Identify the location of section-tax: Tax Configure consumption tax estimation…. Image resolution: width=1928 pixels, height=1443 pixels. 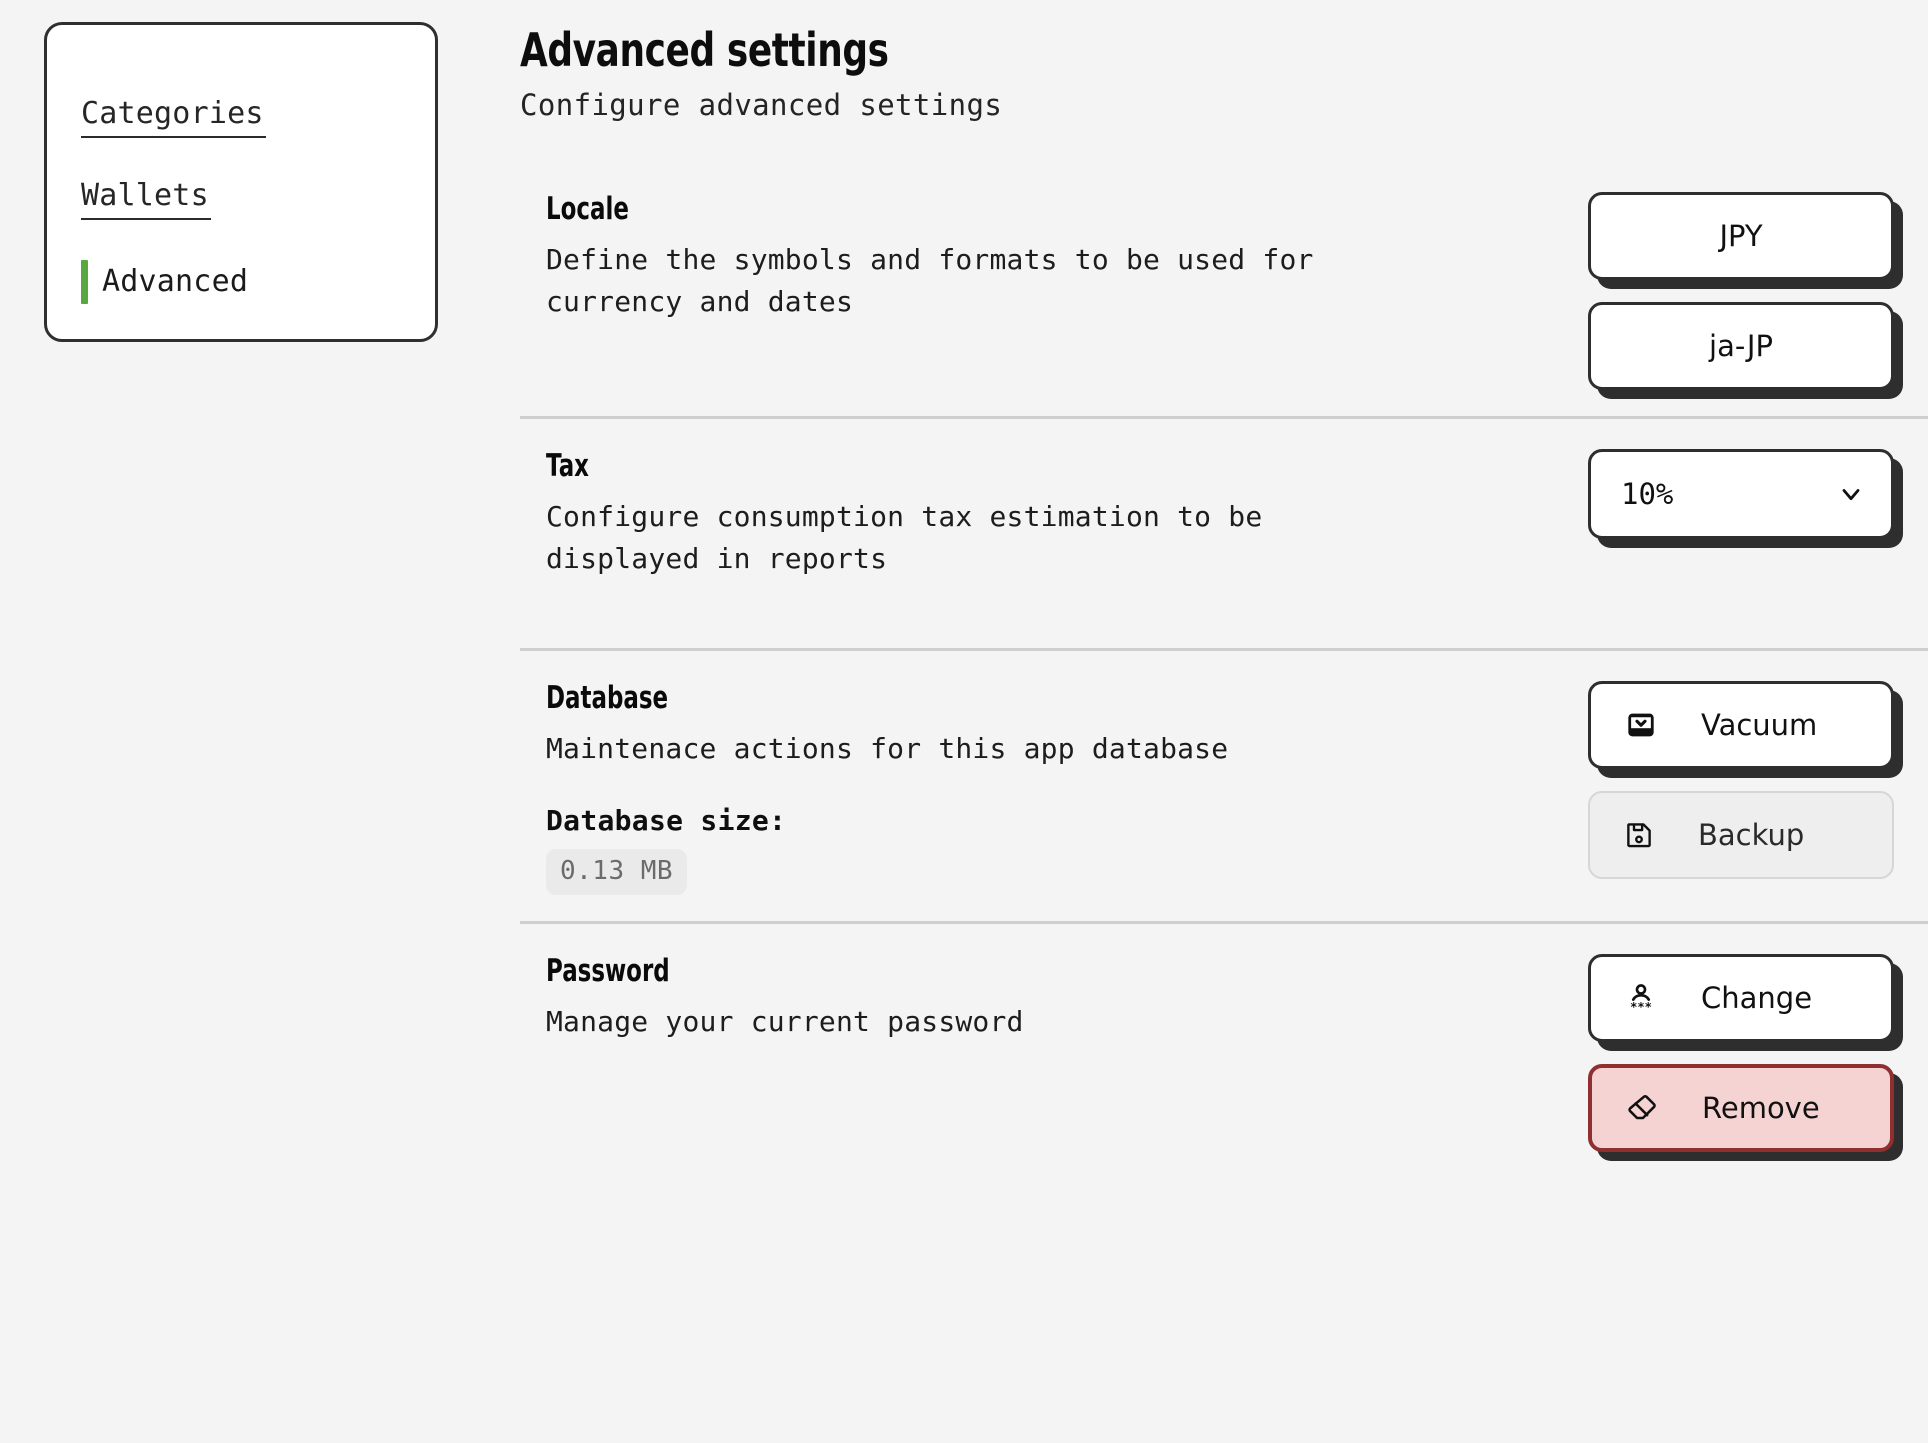
(1224, 532).